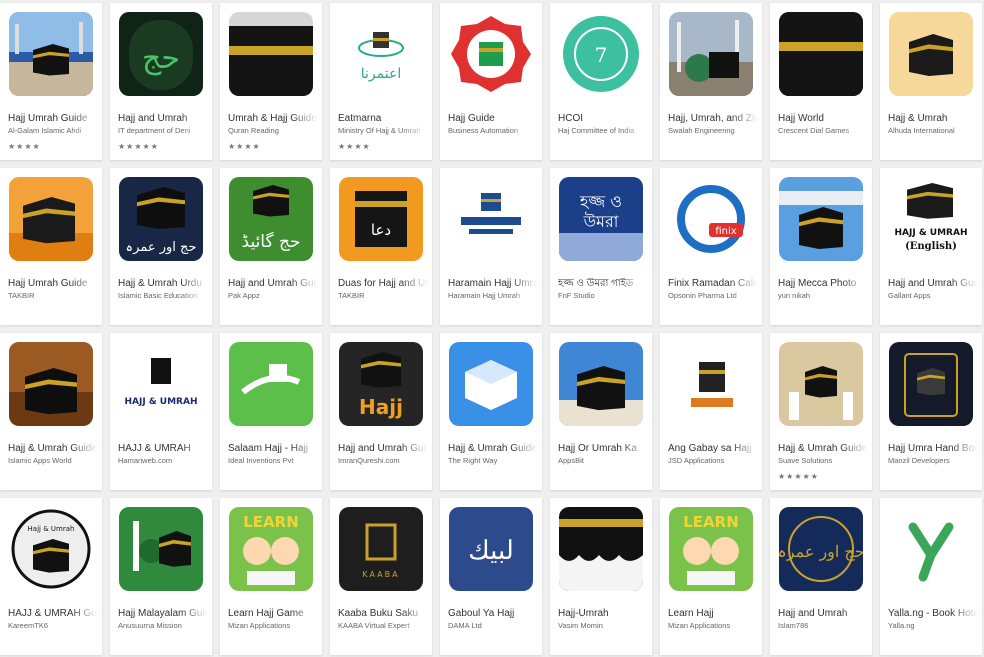  Describe the element at coordinates (51, 384) in the screenshot. I see `kaaba-night-icon` at that location.